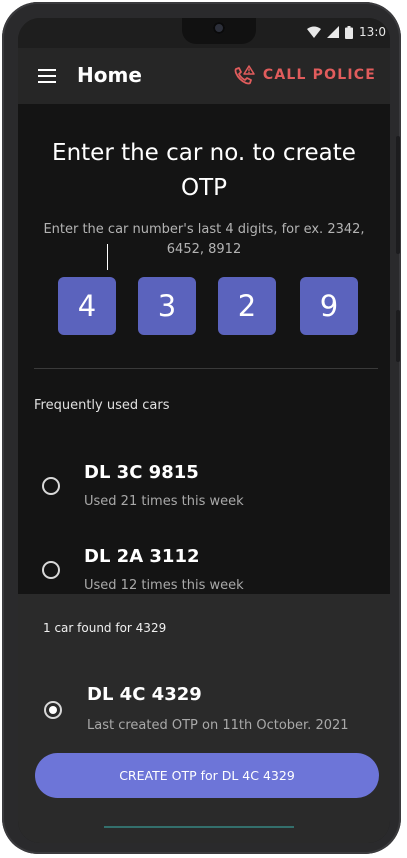  Describe the element at coordinates (204, 470) in the screenshot. I see `frequent-car-item: DL 3C 9815 Used 21 times this week` at that location.